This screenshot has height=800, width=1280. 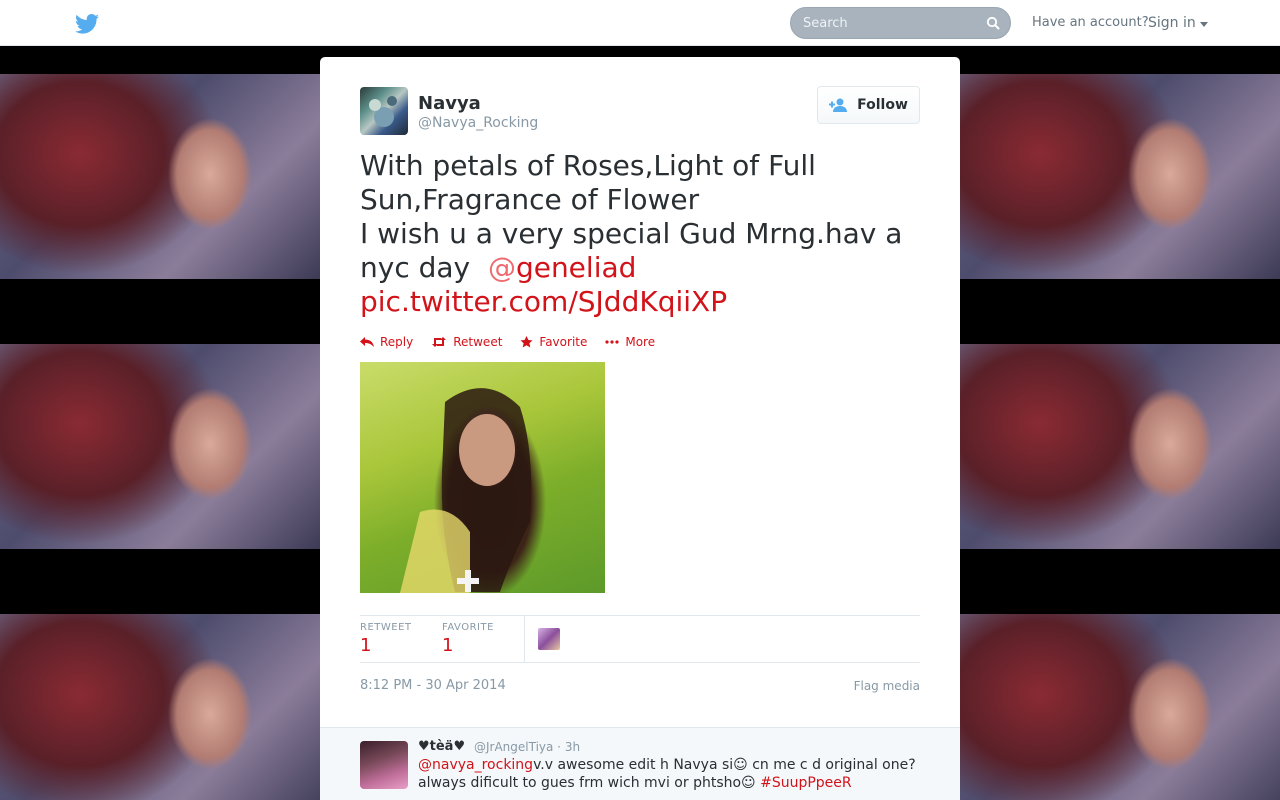 I want to click on follow-label: Follow, so click(x=882, y=105).